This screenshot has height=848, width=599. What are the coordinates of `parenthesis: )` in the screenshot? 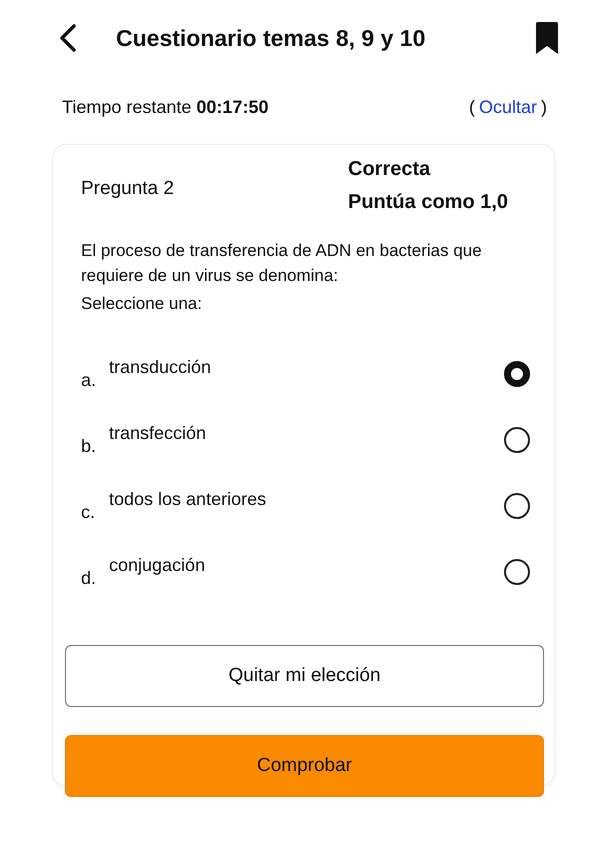 It's located at (544, 107).